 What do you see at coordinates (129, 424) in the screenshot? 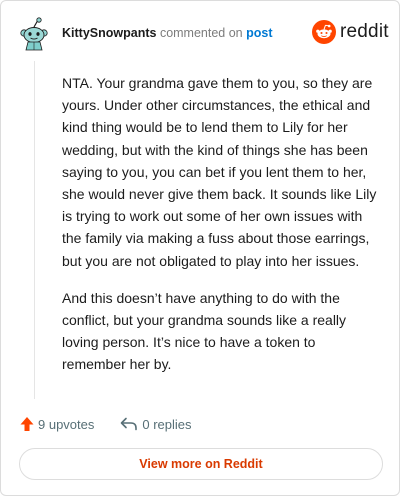
I see `reply-arrow-icon` at bounding box center [129, 424].